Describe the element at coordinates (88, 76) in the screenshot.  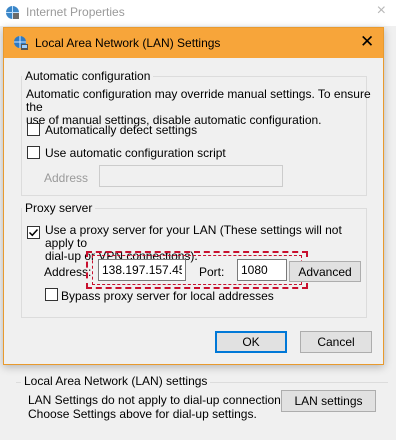
I see `auto-config-label: Automatic configuration` at that location.